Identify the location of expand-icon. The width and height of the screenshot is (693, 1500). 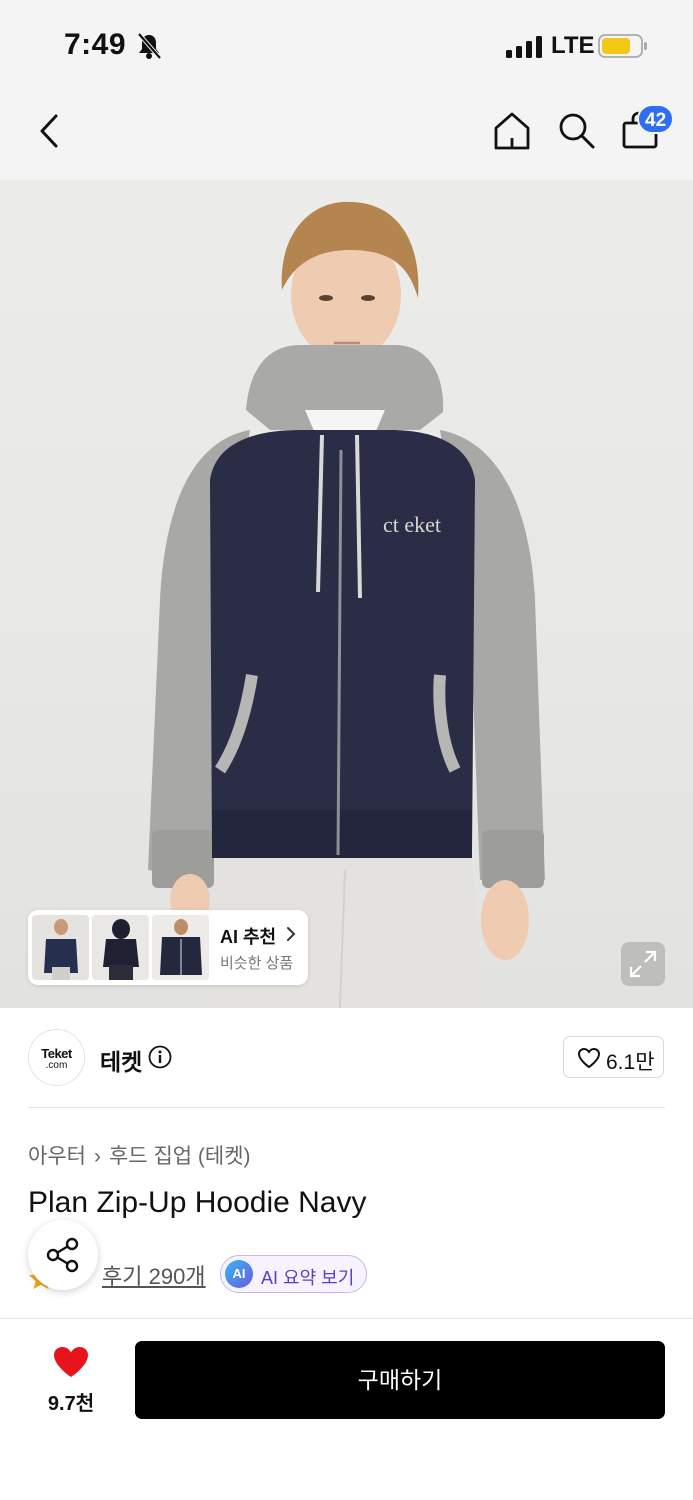
(643, 964).